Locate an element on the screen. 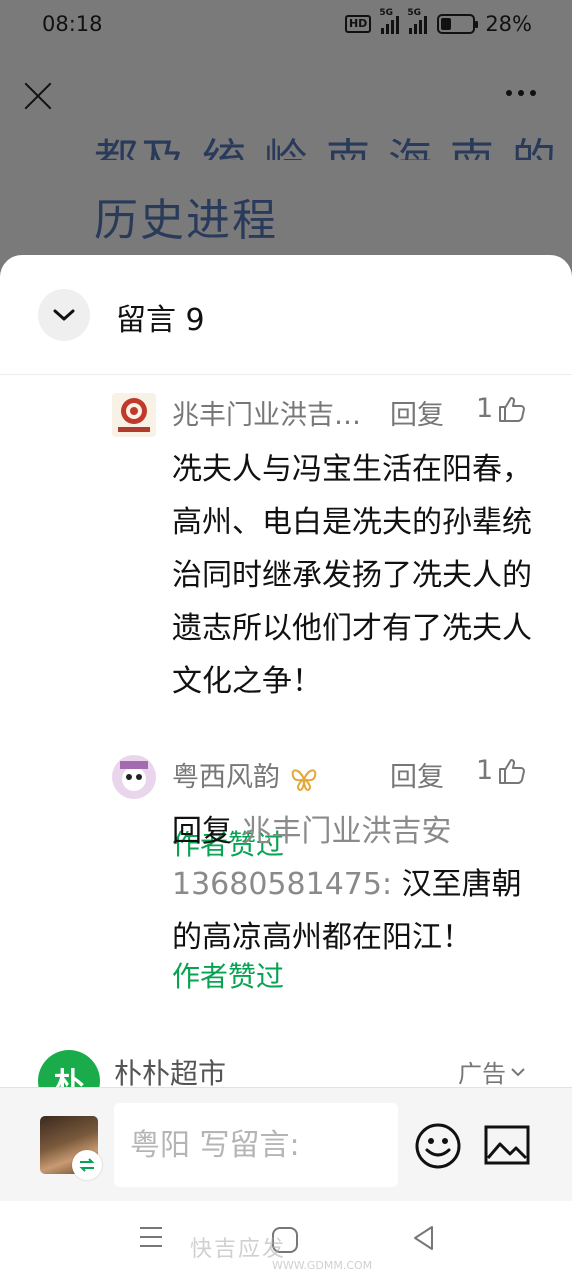 The image size is (572, 1280). close-icon is located at coordinates (38, 96).